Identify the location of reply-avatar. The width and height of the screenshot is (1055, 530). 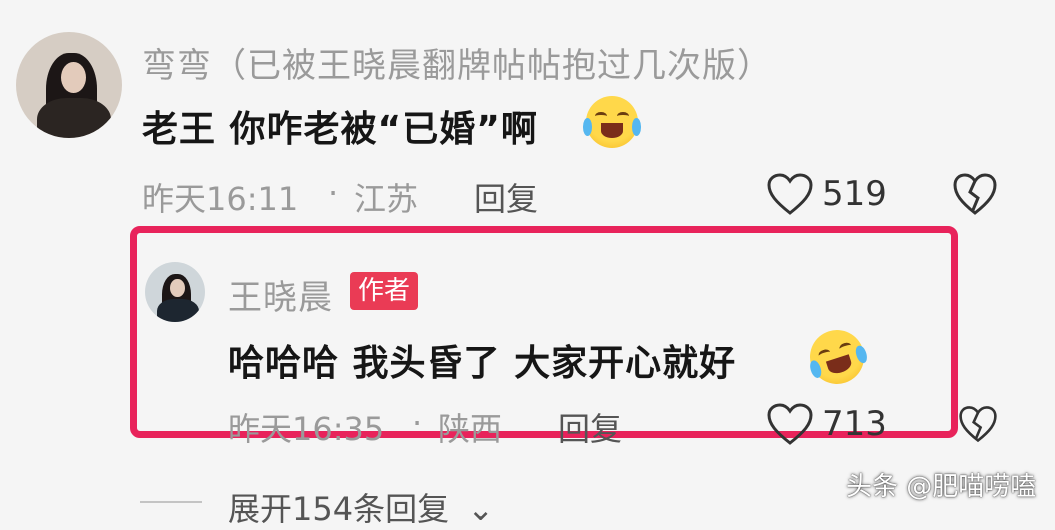
(175, 292).